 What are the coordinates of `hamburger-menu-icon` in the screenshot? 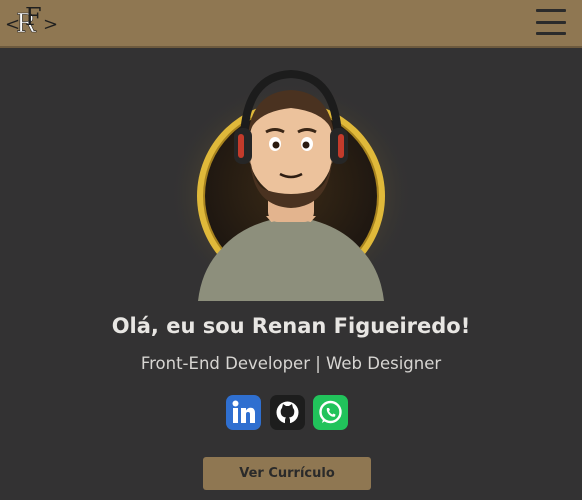 It's located at (551, 22).